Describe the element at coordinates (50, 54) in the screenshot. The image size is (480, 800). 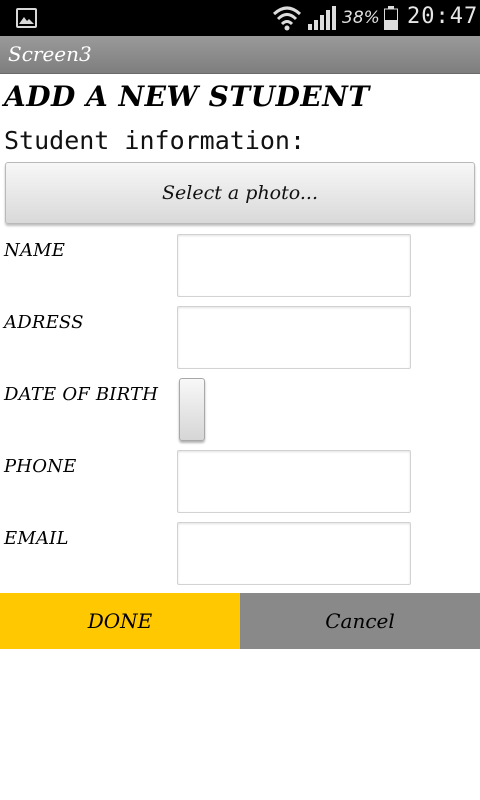
I see `screen-title: Screen3` at that location.